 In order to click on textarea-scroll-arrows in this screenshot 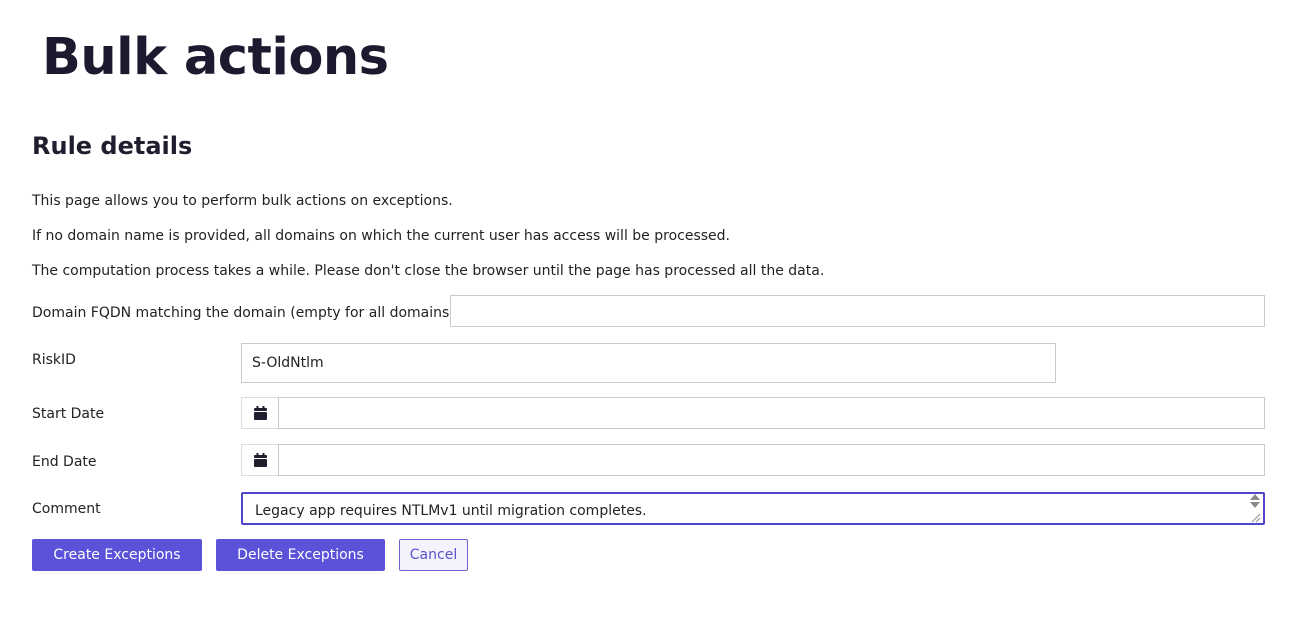, I will do `click(1255, 508)`.